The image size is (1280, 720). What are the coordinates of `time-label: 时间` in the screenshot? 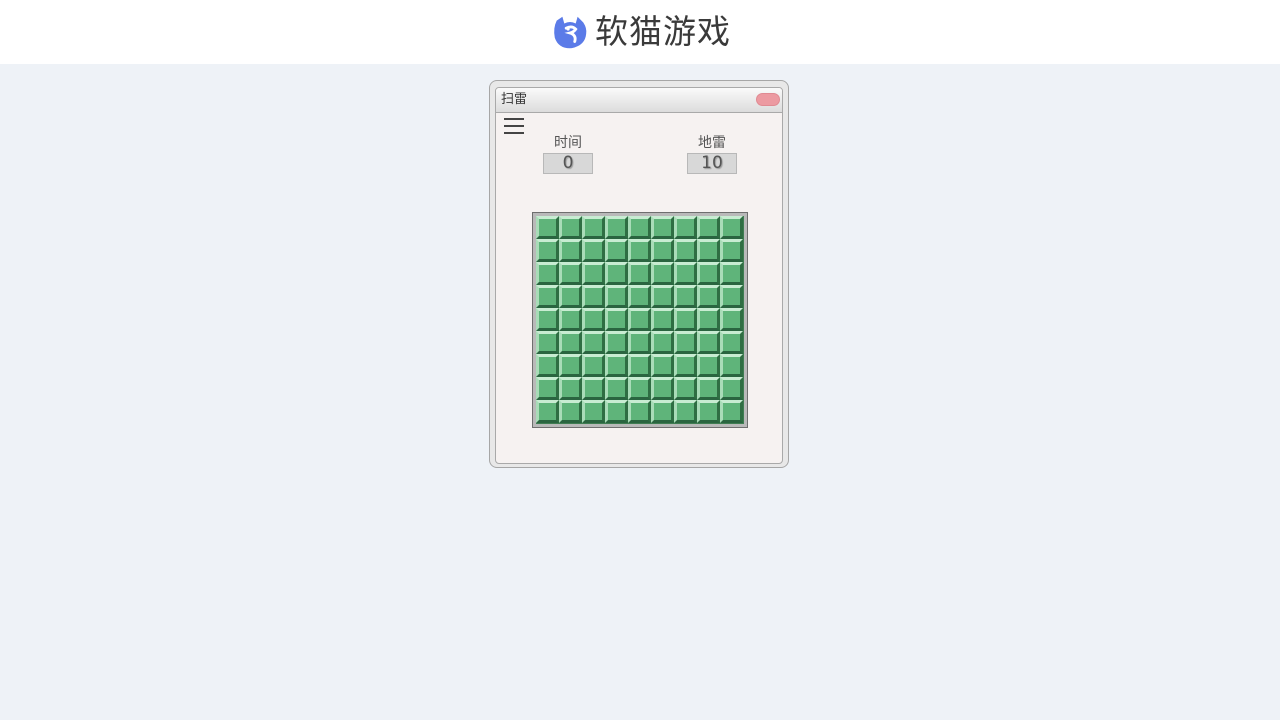 It's located at (568, 143).